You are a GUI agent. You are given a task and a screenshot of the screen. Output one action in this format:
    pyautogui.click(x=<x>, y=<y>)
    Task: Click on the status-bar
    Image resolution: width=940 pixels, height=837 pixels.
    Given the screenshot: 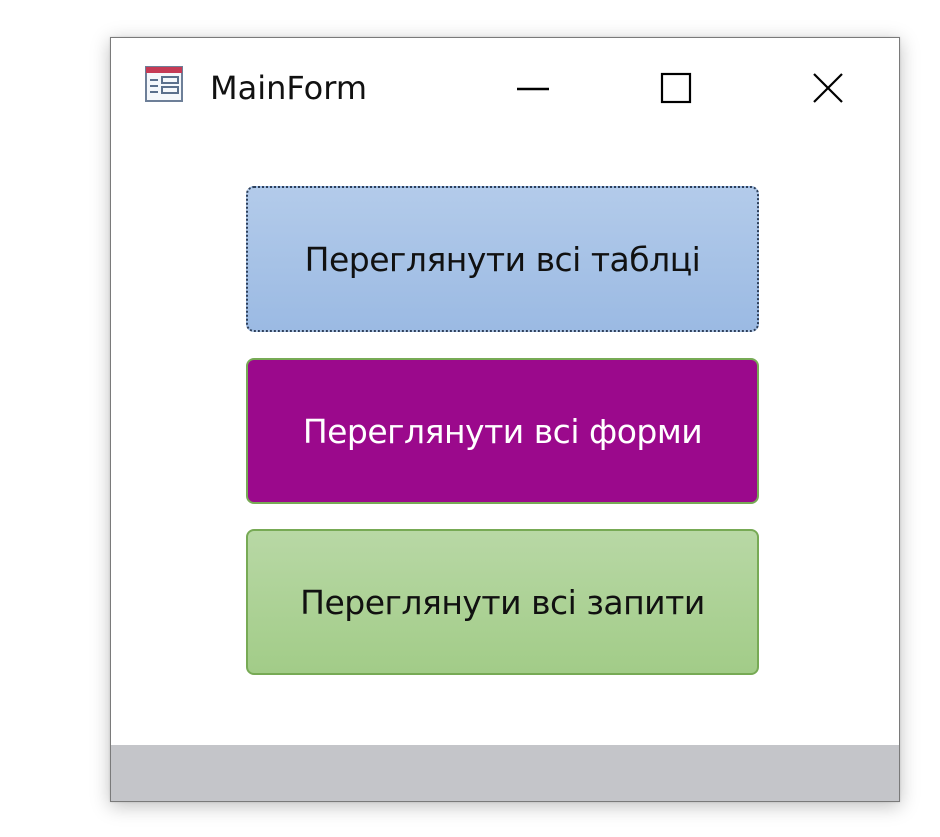 What is the action you would take?
    pyautogui.click(x=505, y=773)
    